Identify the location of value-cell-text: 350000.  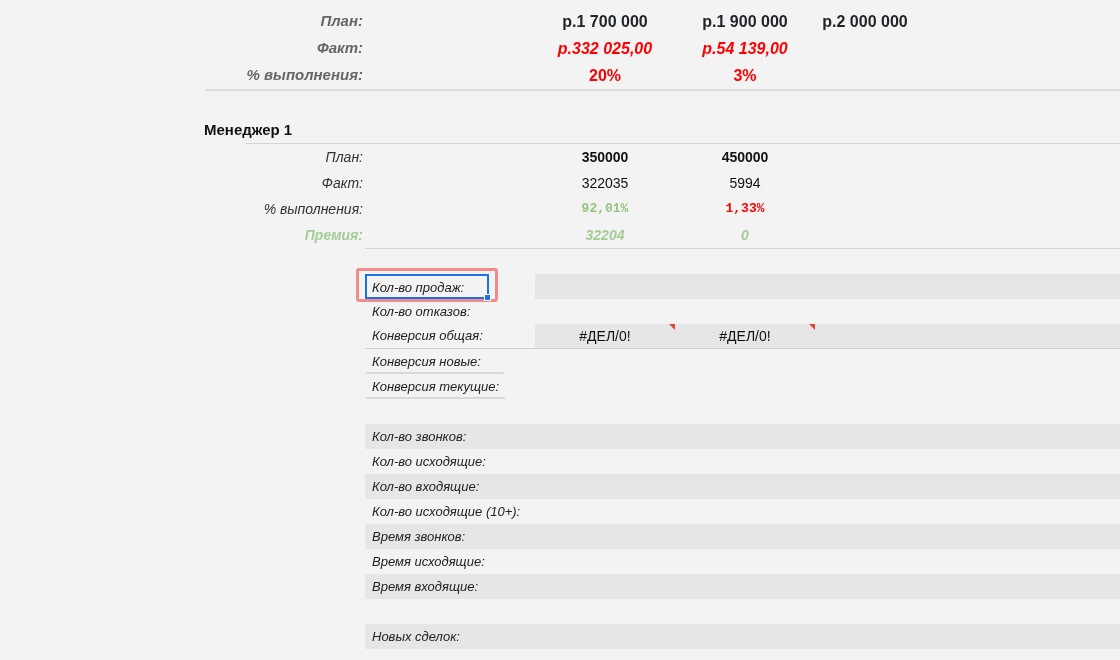
(605, 157).